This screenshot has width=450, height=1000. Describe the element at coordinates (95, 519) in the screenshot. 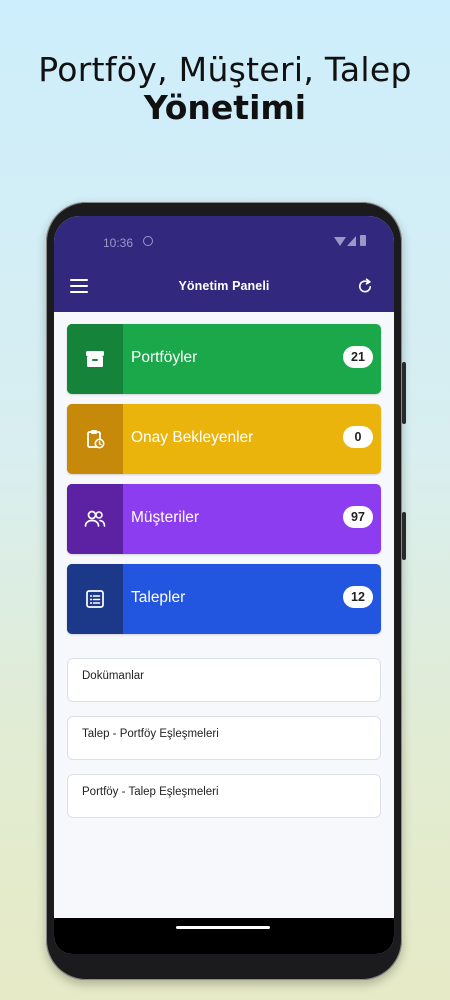

I see `users-icon` at that location.